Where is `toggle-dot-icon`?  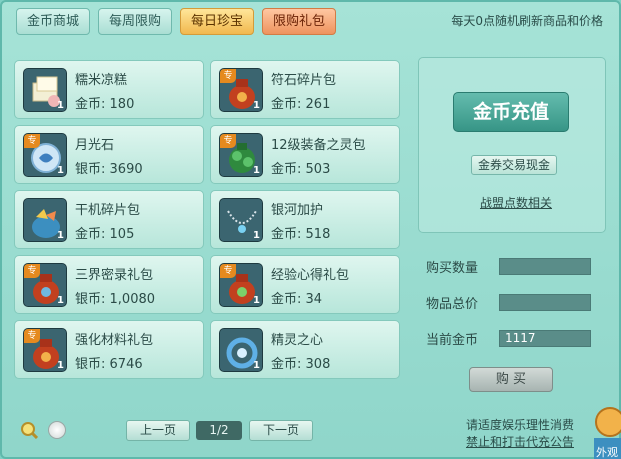 toggle-dot-icon is located at coordinates (57, 430).